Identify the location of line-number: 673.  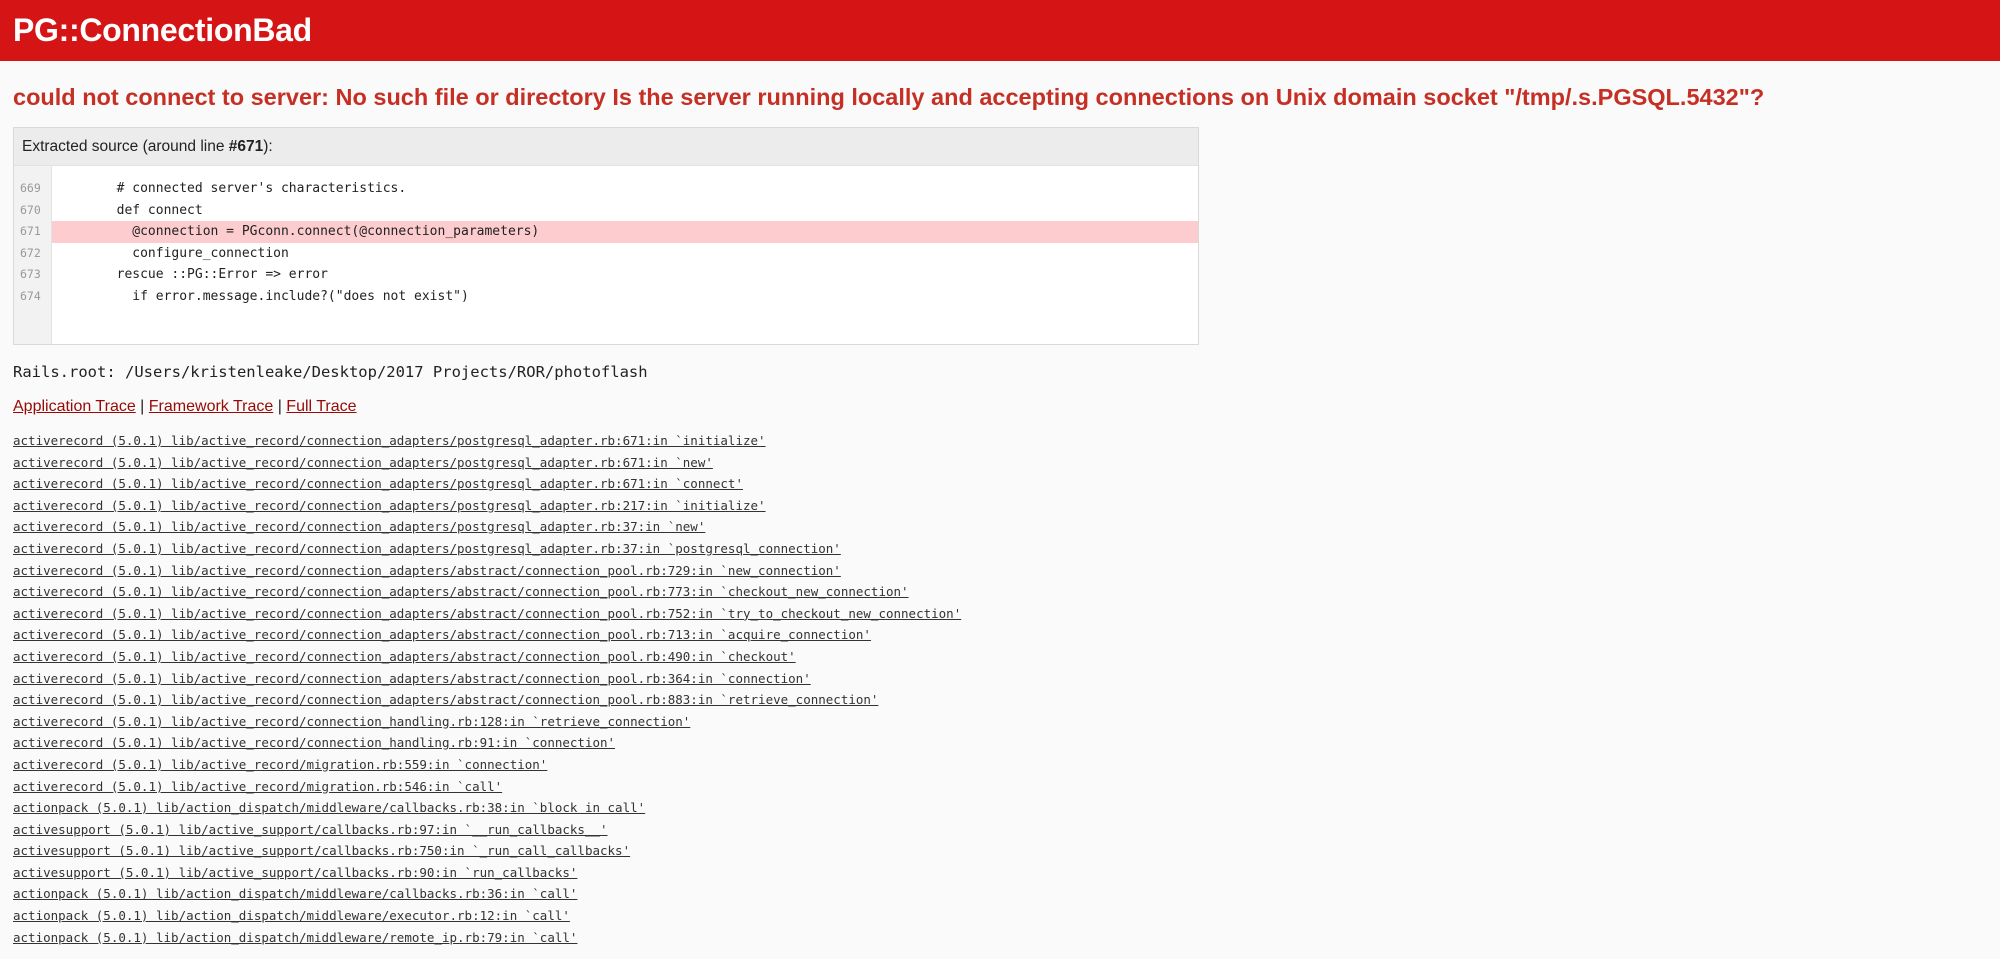
(30, 274).